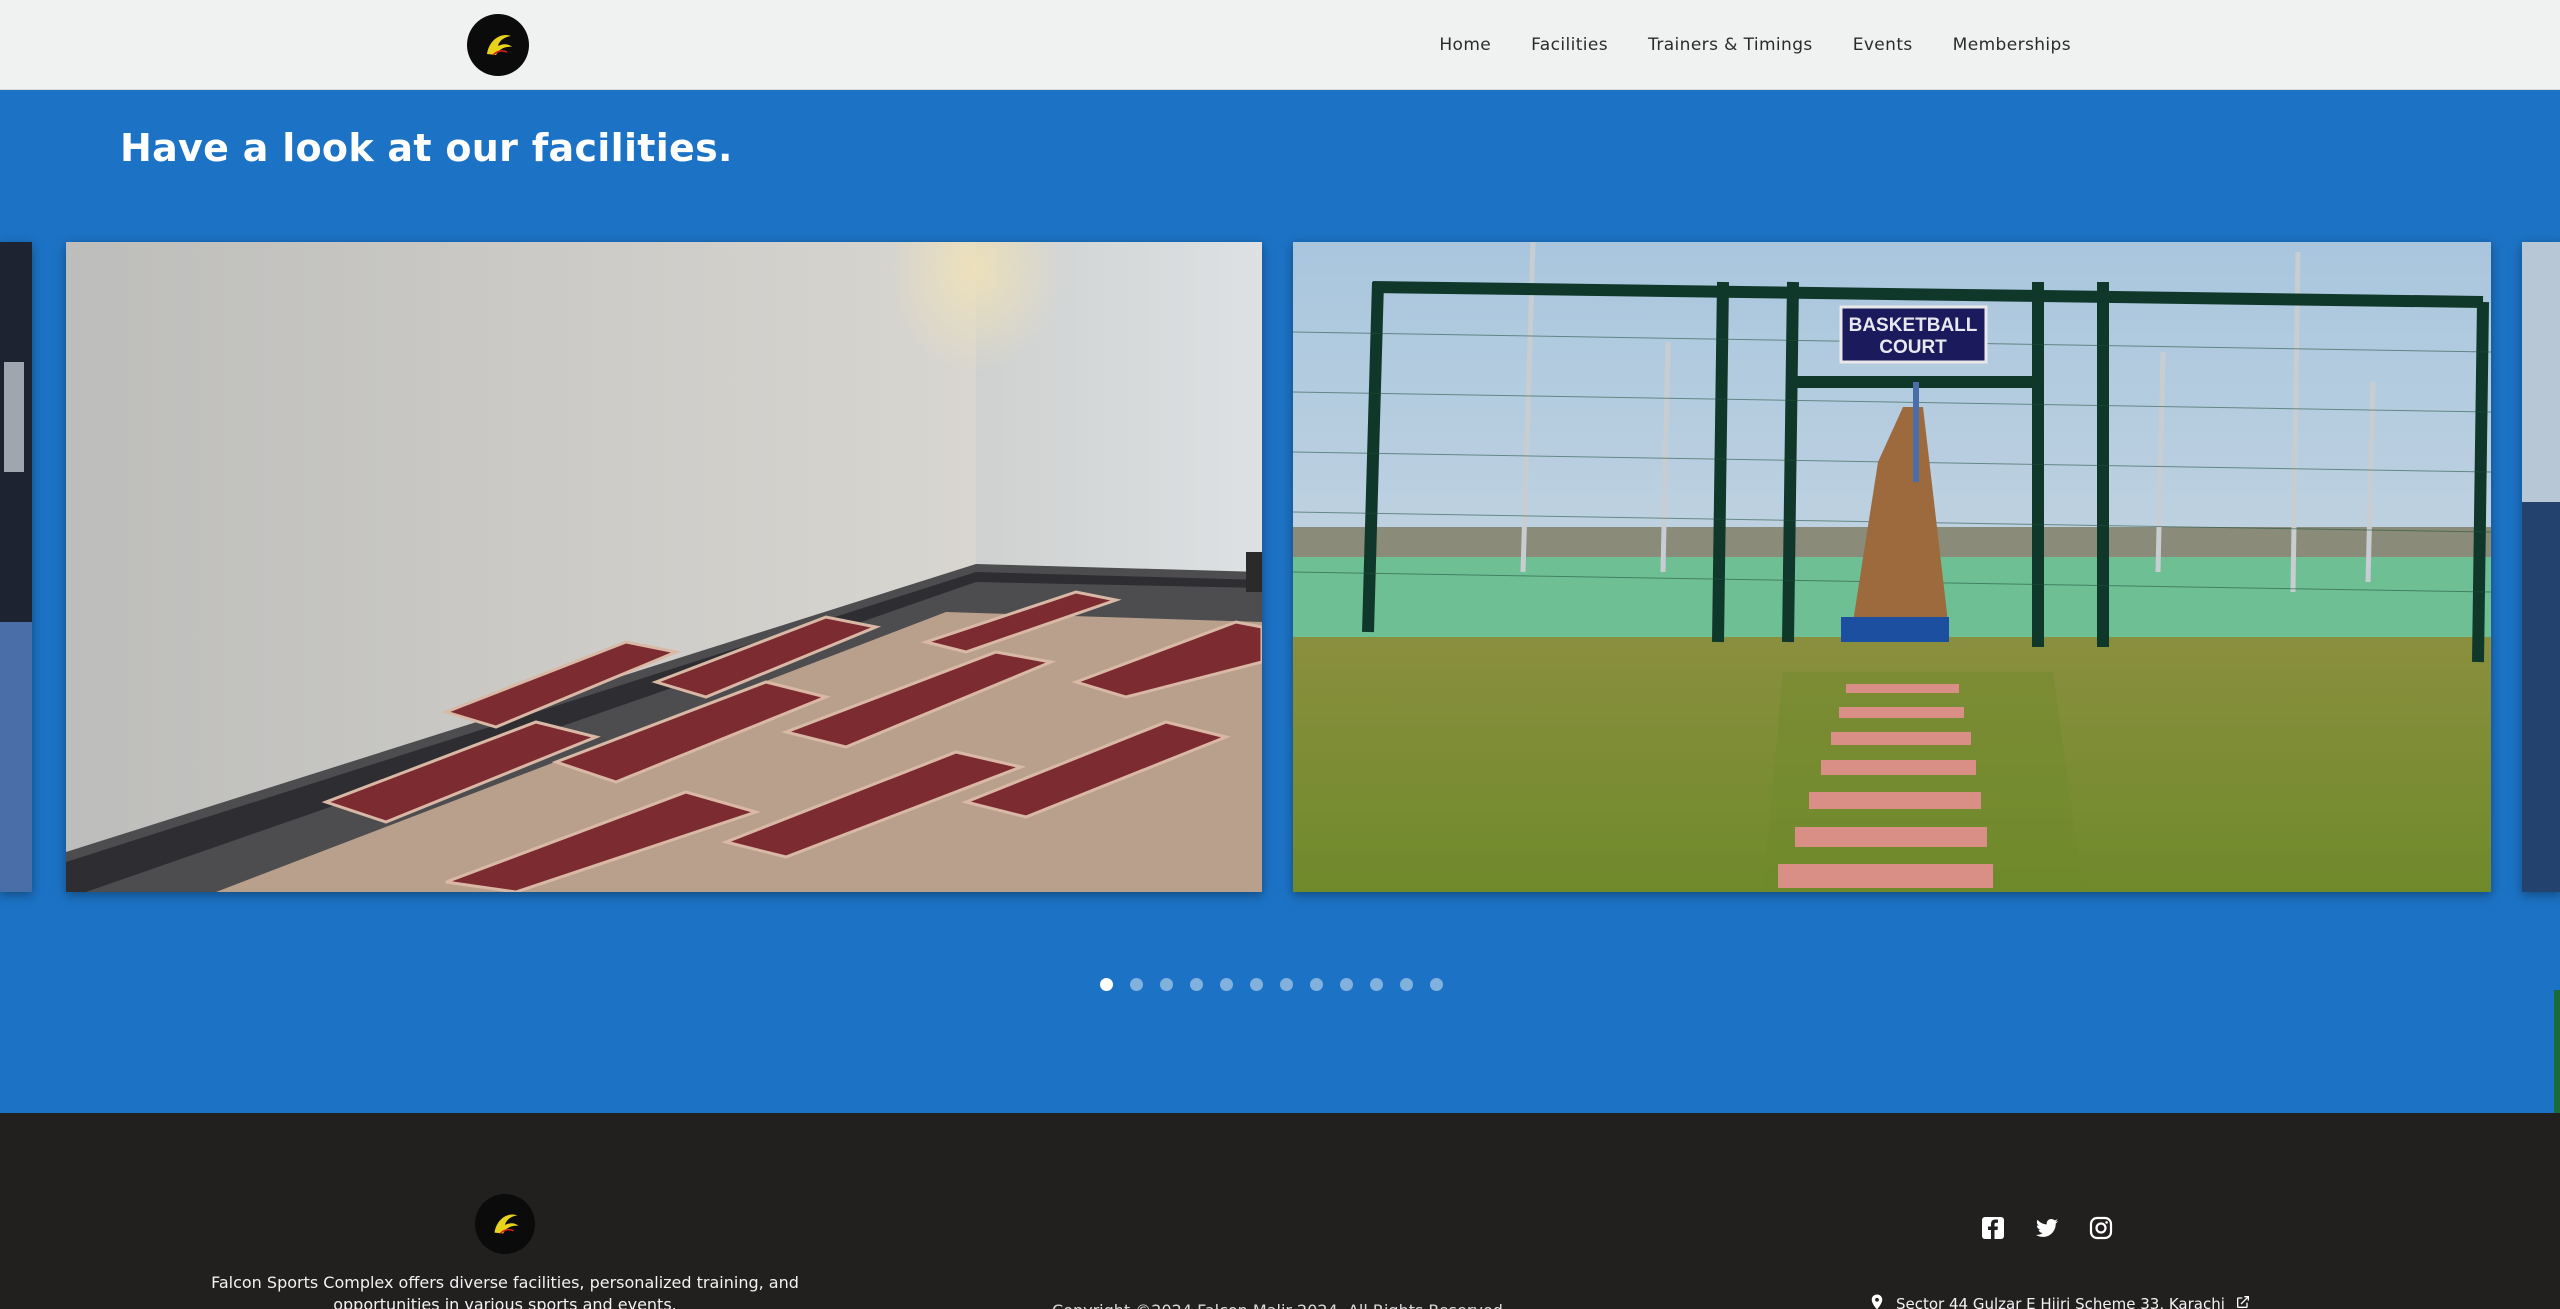  I want to click on section-title: Have a look at our facilities., so click(426, 148).